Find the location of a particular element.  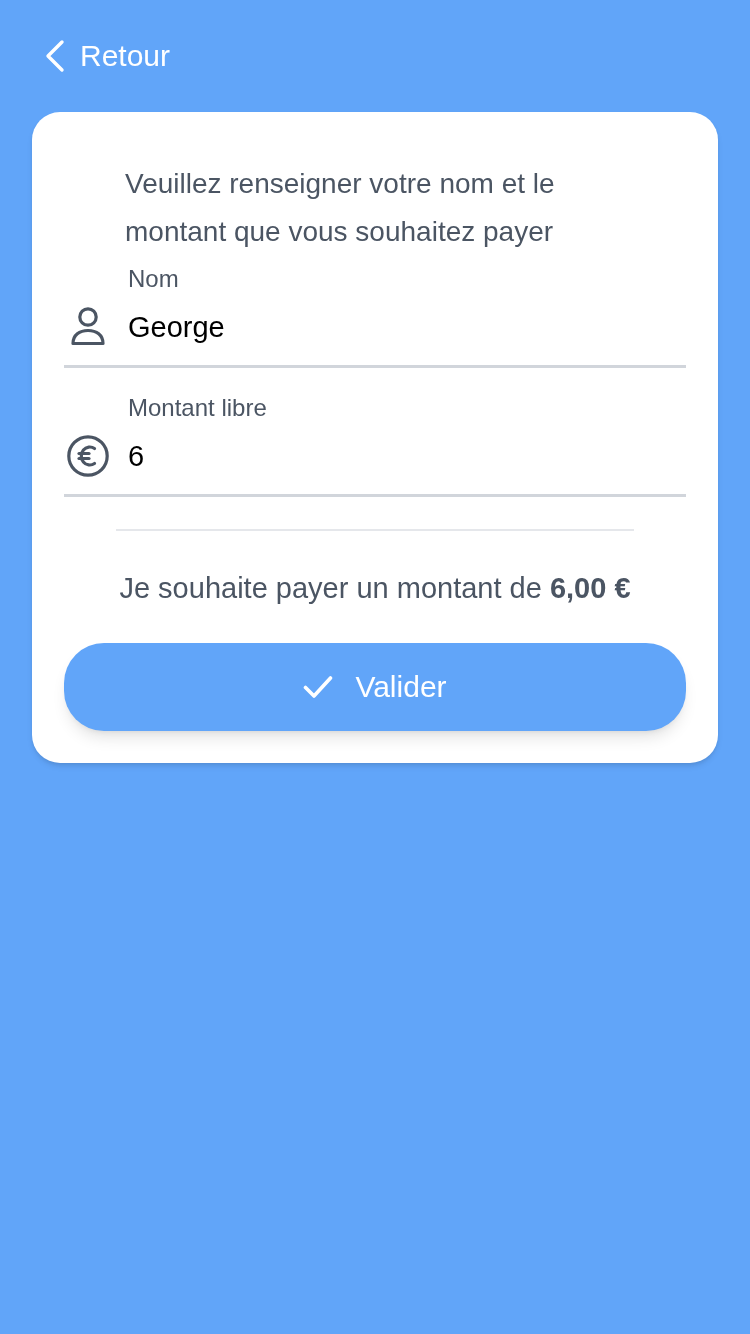

checkmark-icon is located at coordinates (318, 687).